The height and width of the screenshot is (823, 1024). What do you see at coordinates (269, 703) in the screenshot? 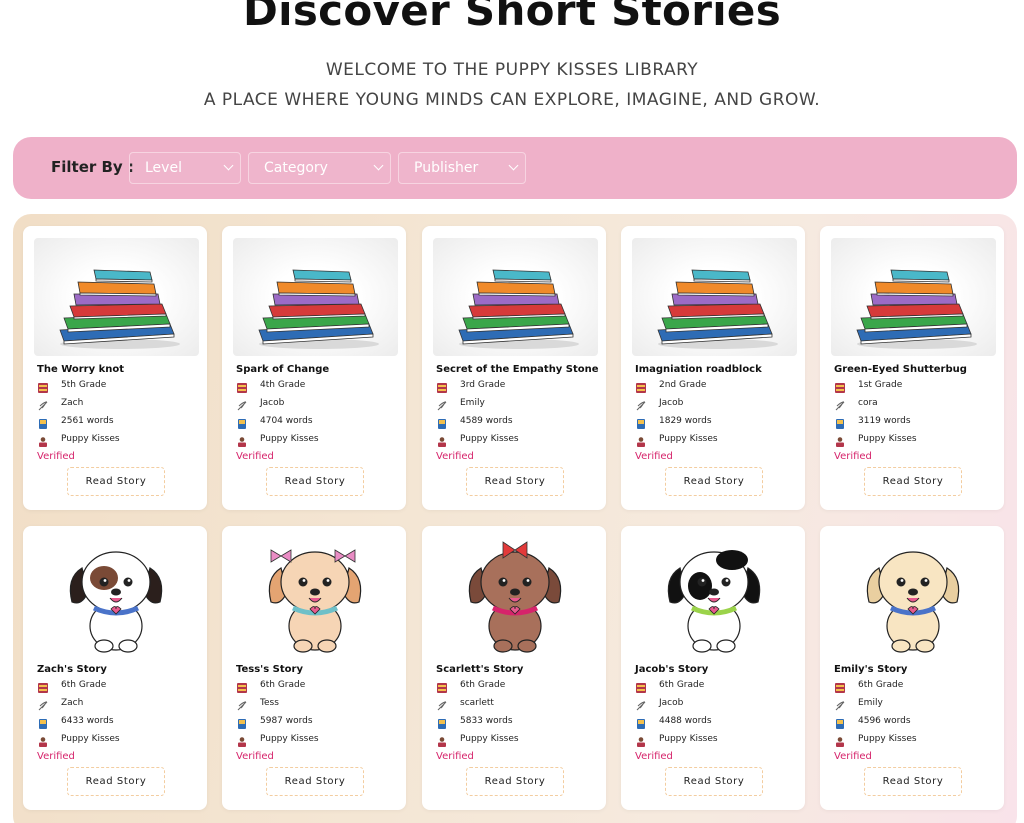
I see `story-author: Tess` at bounding box center [269, 703].